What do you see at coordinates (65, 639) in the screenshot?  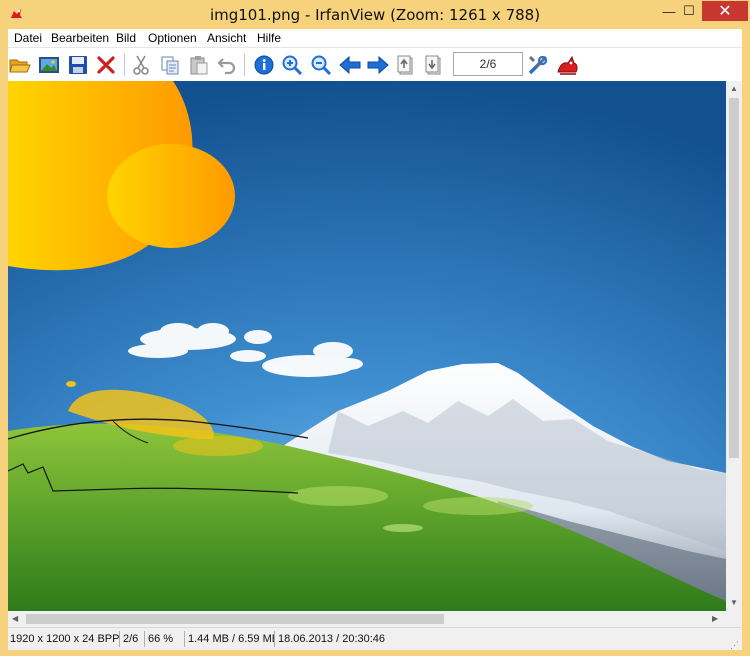 I see `status-dimensions: 1920 x 1200 x 24 BPP` at bounding box center [65, 639].